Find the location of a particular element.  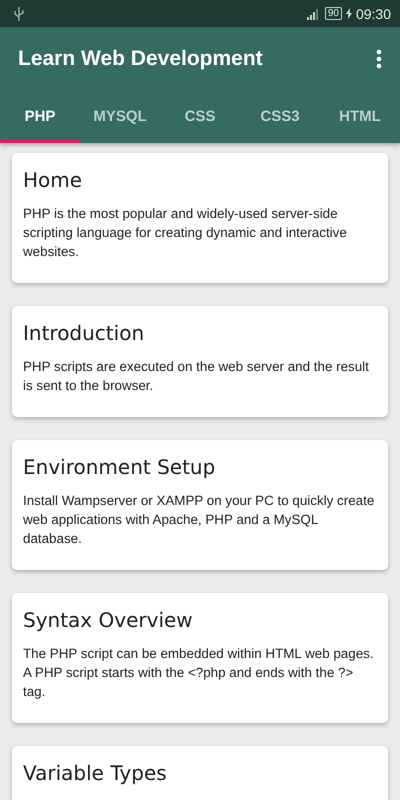

tab: CSS is located at coordinates (200, 116).